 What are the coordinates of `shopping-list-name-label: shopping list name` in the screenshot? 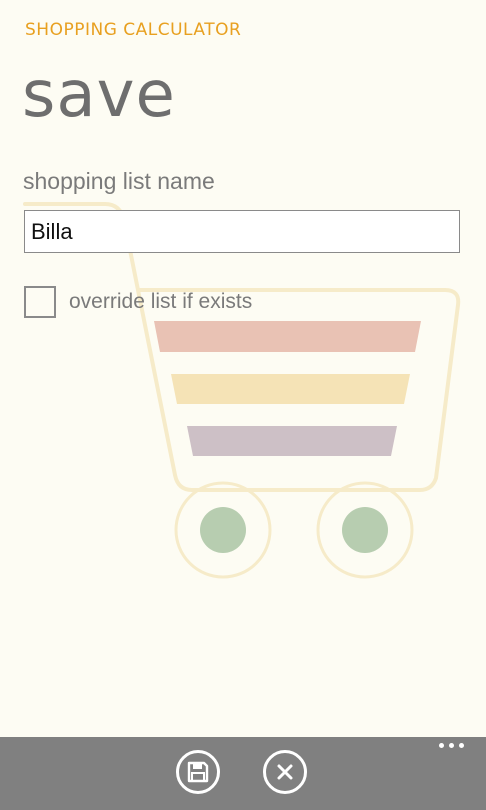 It's located at (119, 181).